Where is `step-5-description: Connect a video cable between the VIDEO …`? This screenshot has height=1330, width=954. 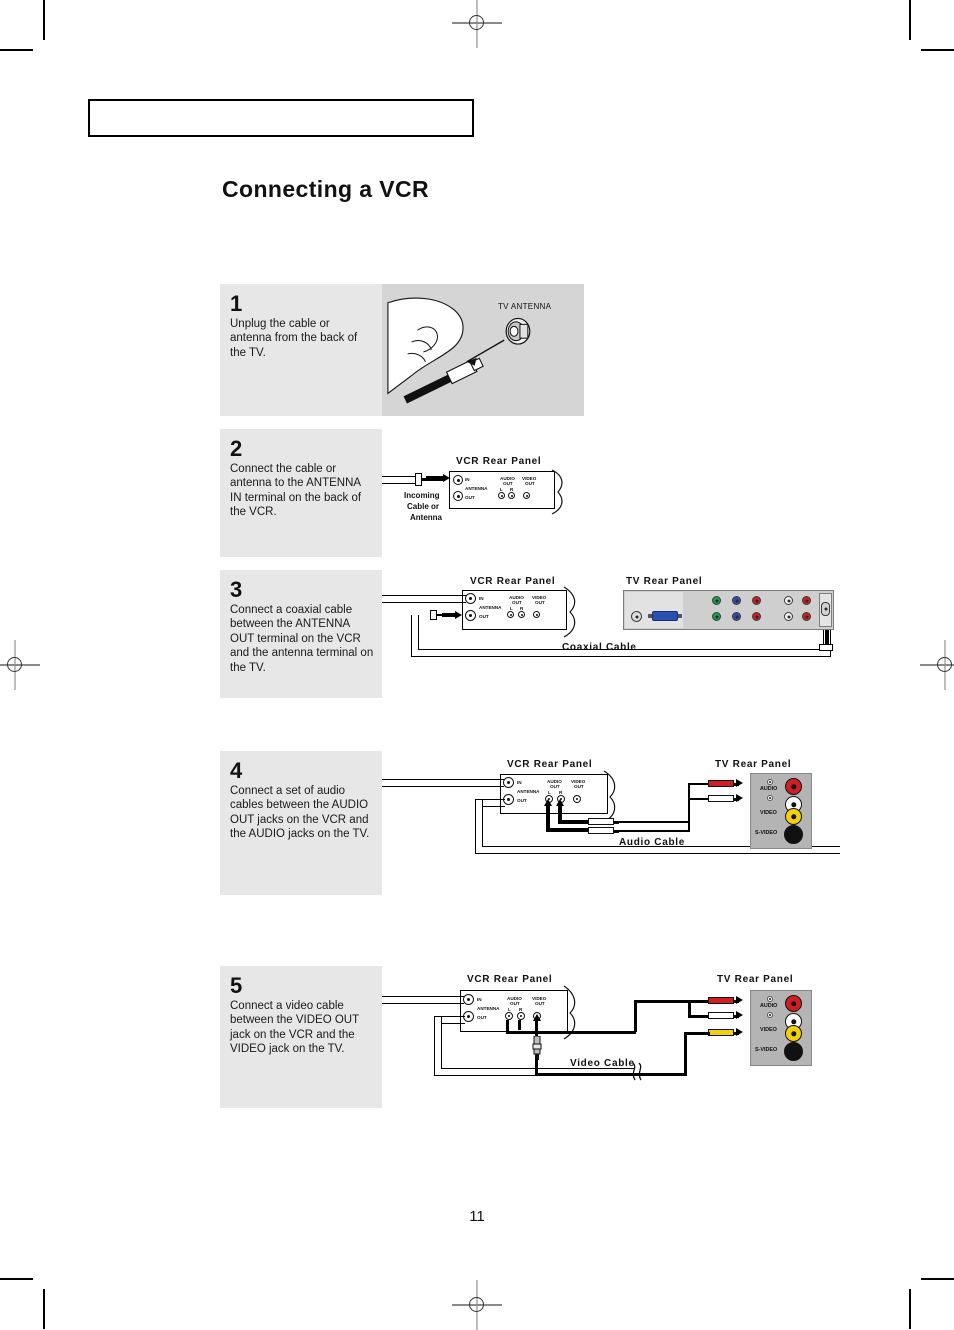
step-5-description: Connect a video cable between the VIDEO … is located at coordinates (294, 1028).